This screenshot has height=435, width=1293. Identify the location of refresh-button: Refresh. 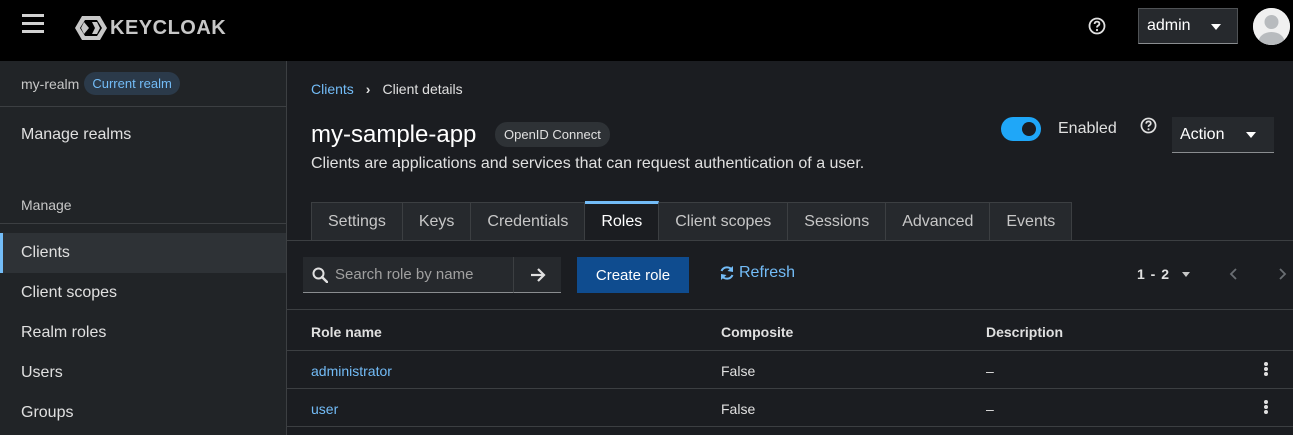
(757, 273).